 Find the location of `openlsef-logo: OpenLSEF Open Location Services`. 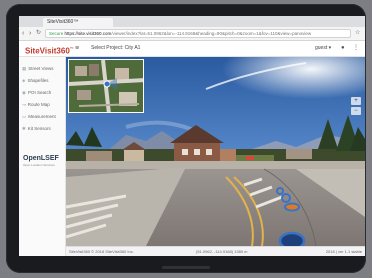

openlsef-logo: OpenLSEF Open Location Services is located at coordinates (41, 161).